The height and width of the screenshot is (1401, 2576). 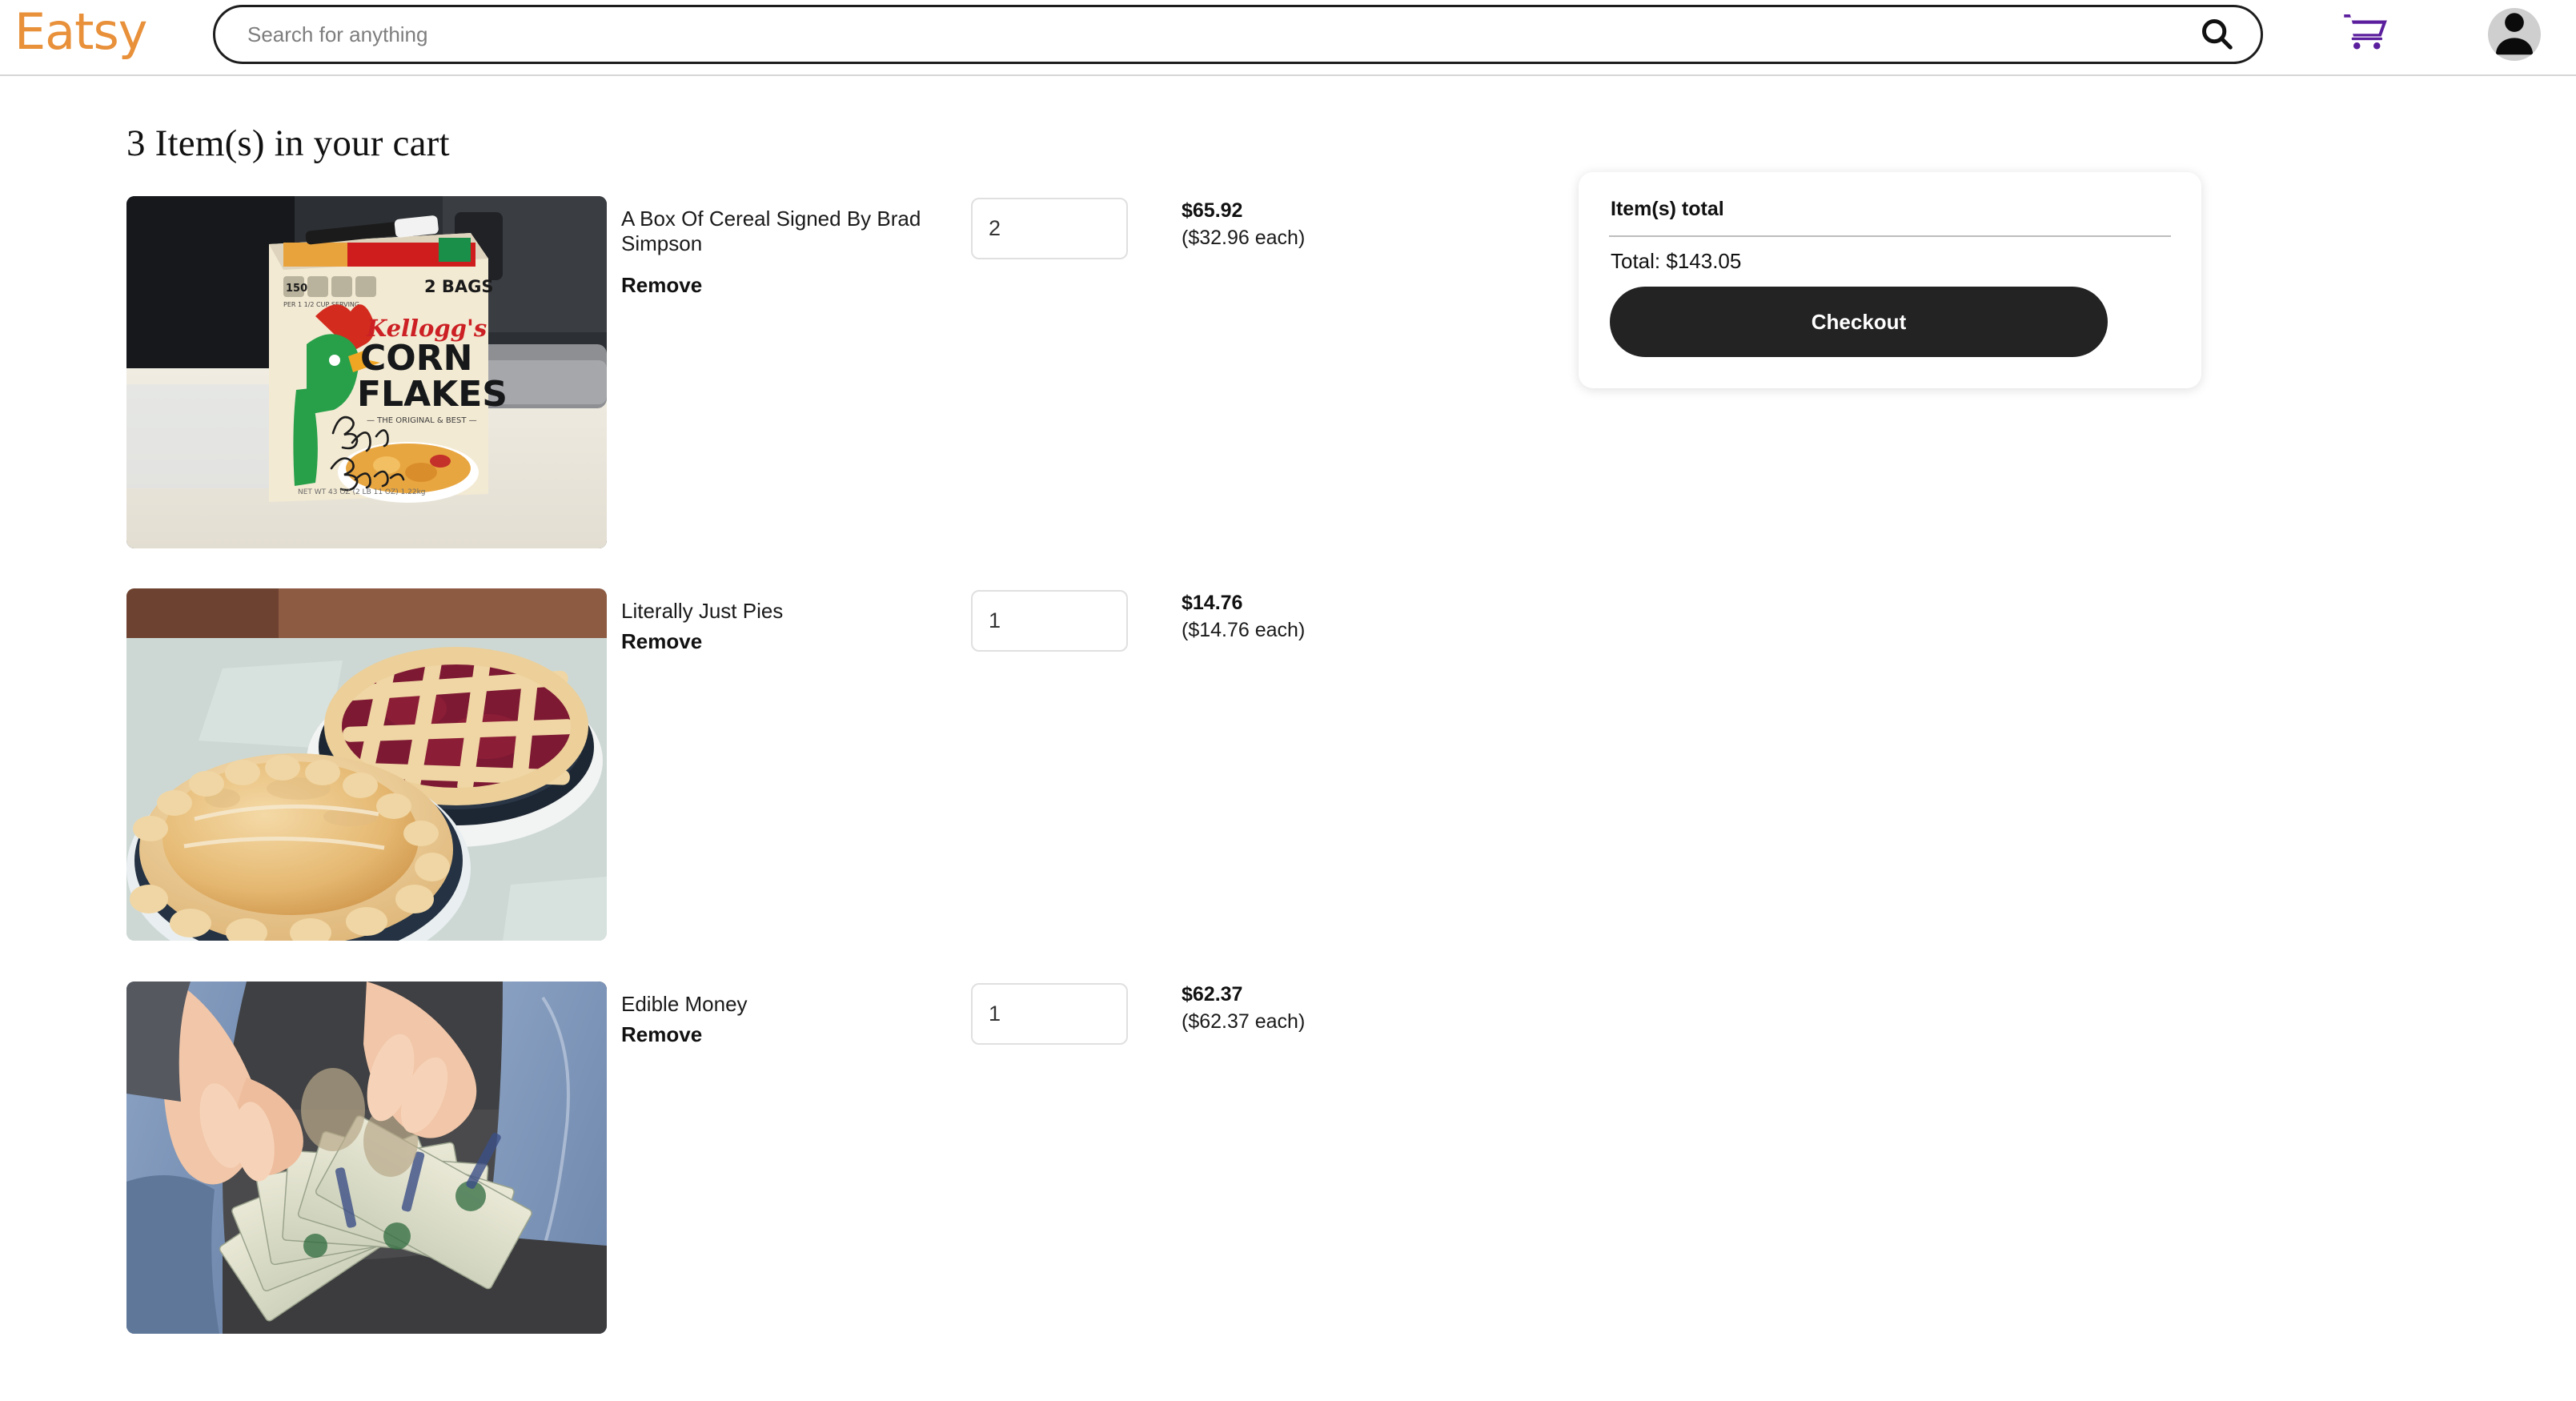 What do you see at coordinates (793, 612) in the screenshot?
I see `product-title: Literally Just Pies` at bounding box center [793, 612].